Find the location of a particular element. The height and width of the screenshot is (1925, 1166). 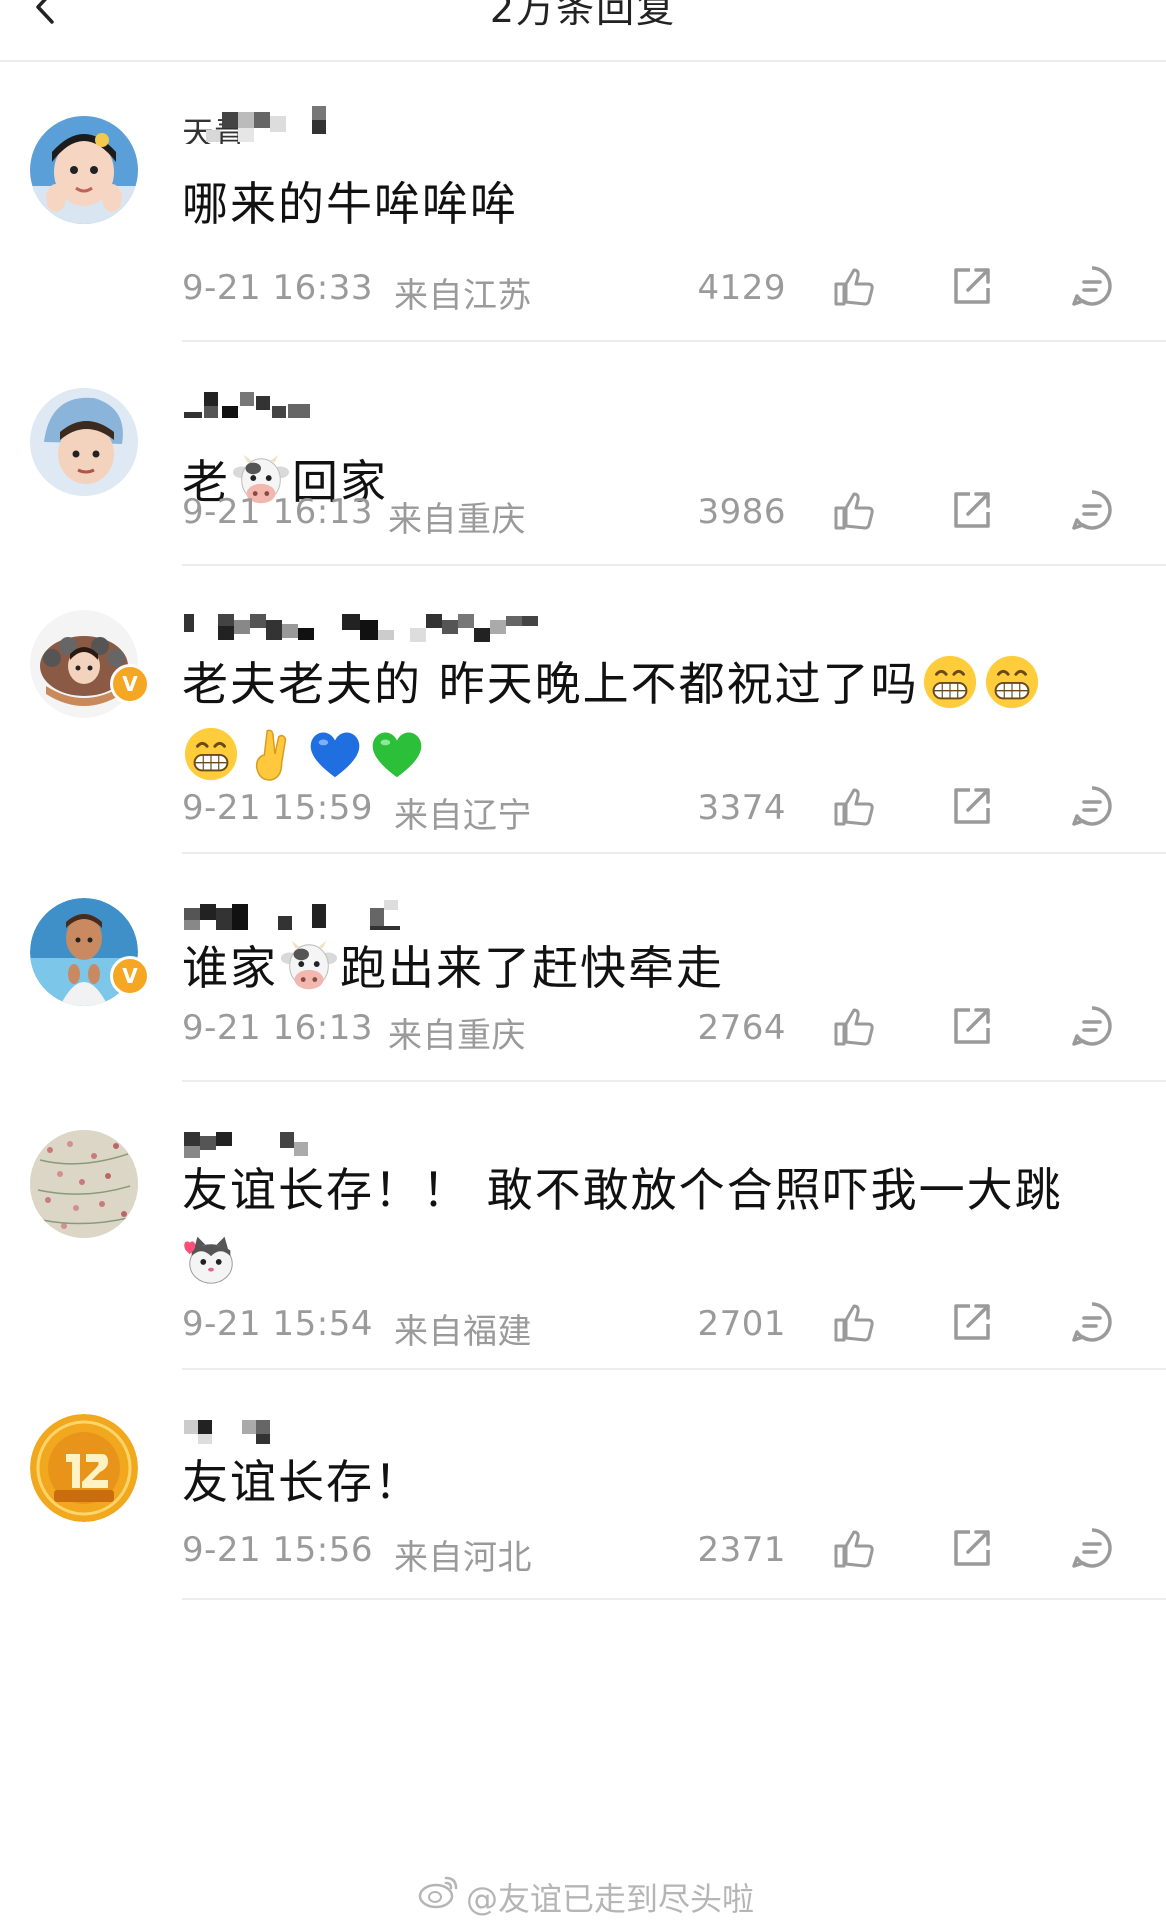

comment-location: 来自辽宁 is located at coordinates (463, 816).